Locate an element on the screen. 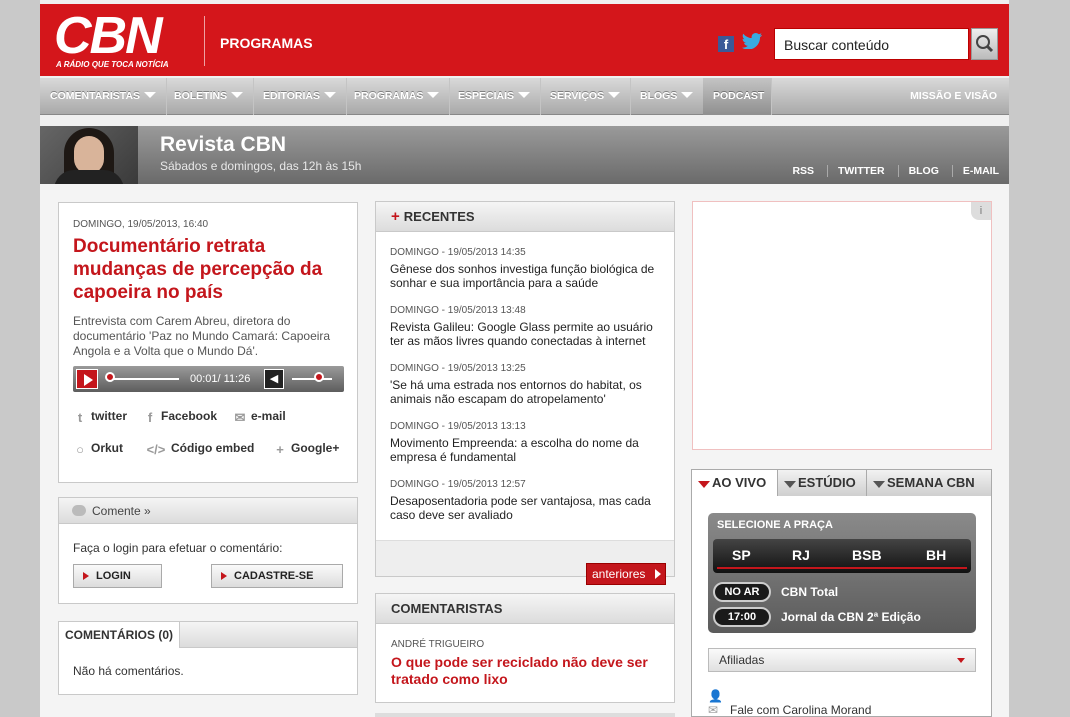 This screenshot has width=1070, height=717. live-tabs: AO VIVO ESTÚDIO SEMANA CBN is located at coordinates (841, 483).